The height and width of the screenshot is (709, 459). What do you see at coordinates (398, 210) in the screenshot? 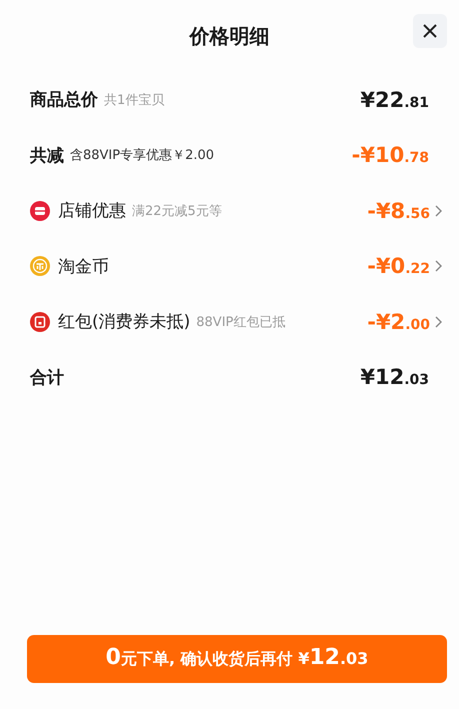
I see `amount: -¥8.56` at bounding box center [398, 210].